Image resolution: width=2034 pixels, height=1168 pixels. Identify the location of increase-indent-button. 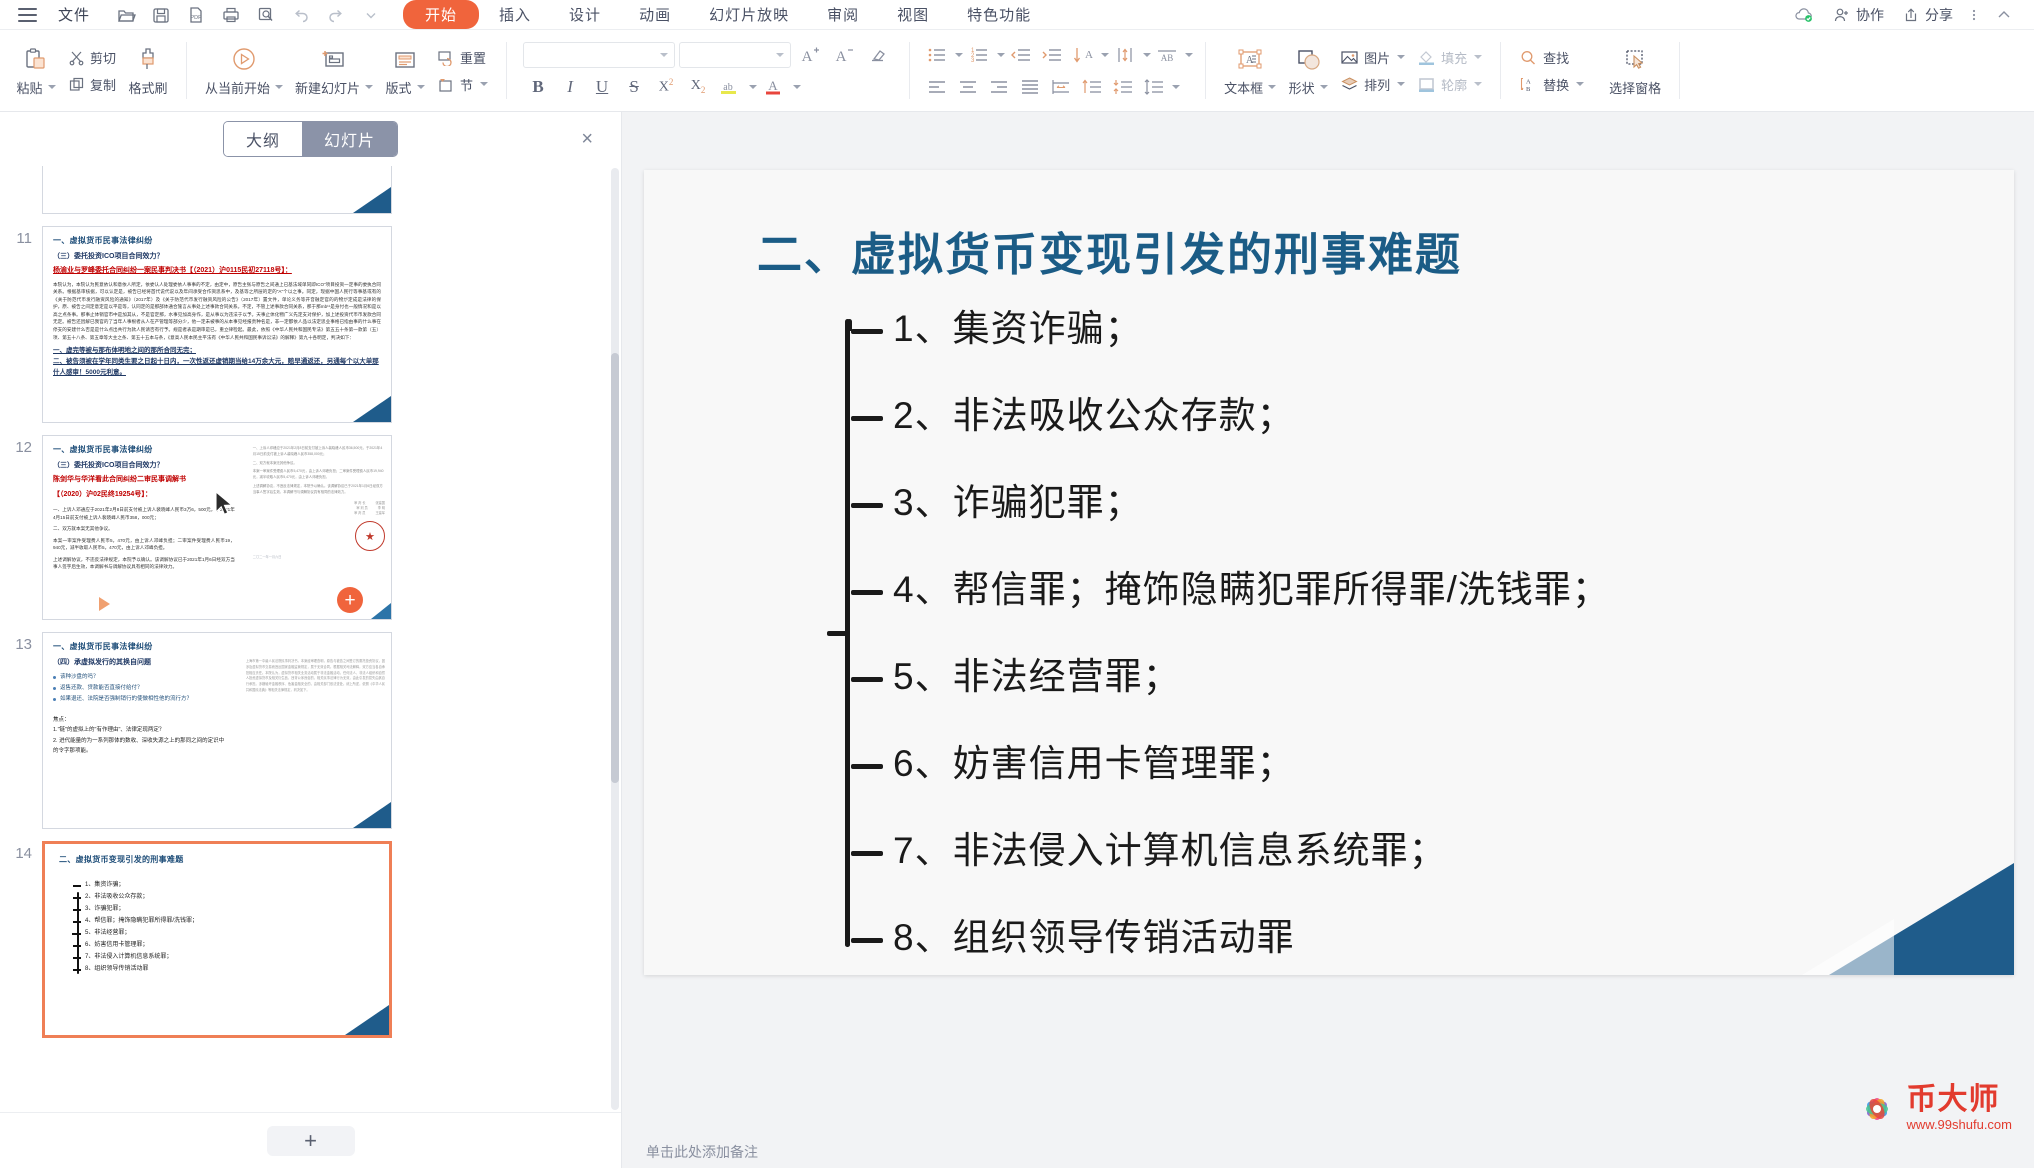
(1052, 55).